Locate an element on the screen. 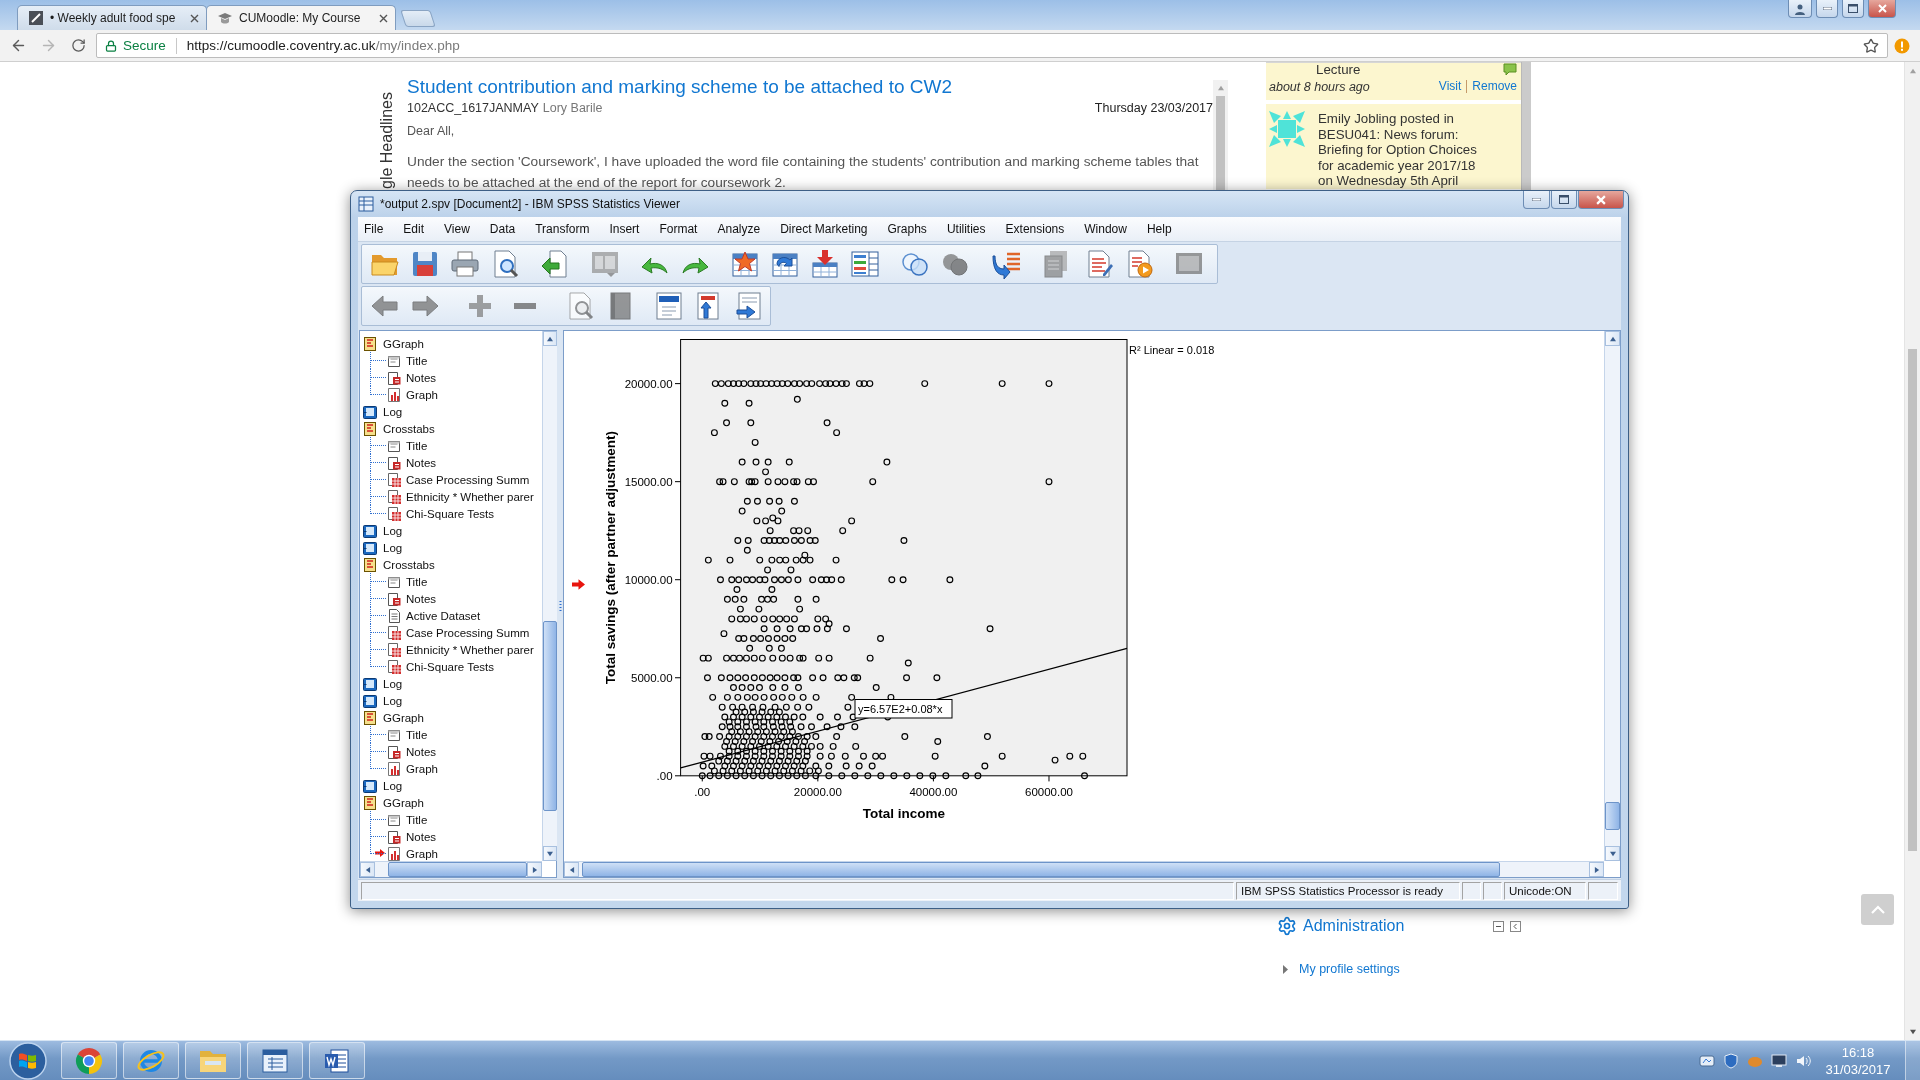 The width and height of the screenshot is (1920, 1080). speech-bubble-icon is located at coordinates (1510, 69).